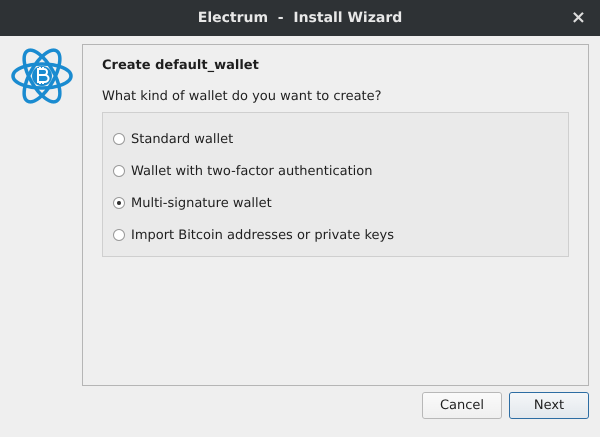 This screenshot has width=600, height=437. I want to click on question-label: What kind of wallet do you want to create?, so click(242, 96).